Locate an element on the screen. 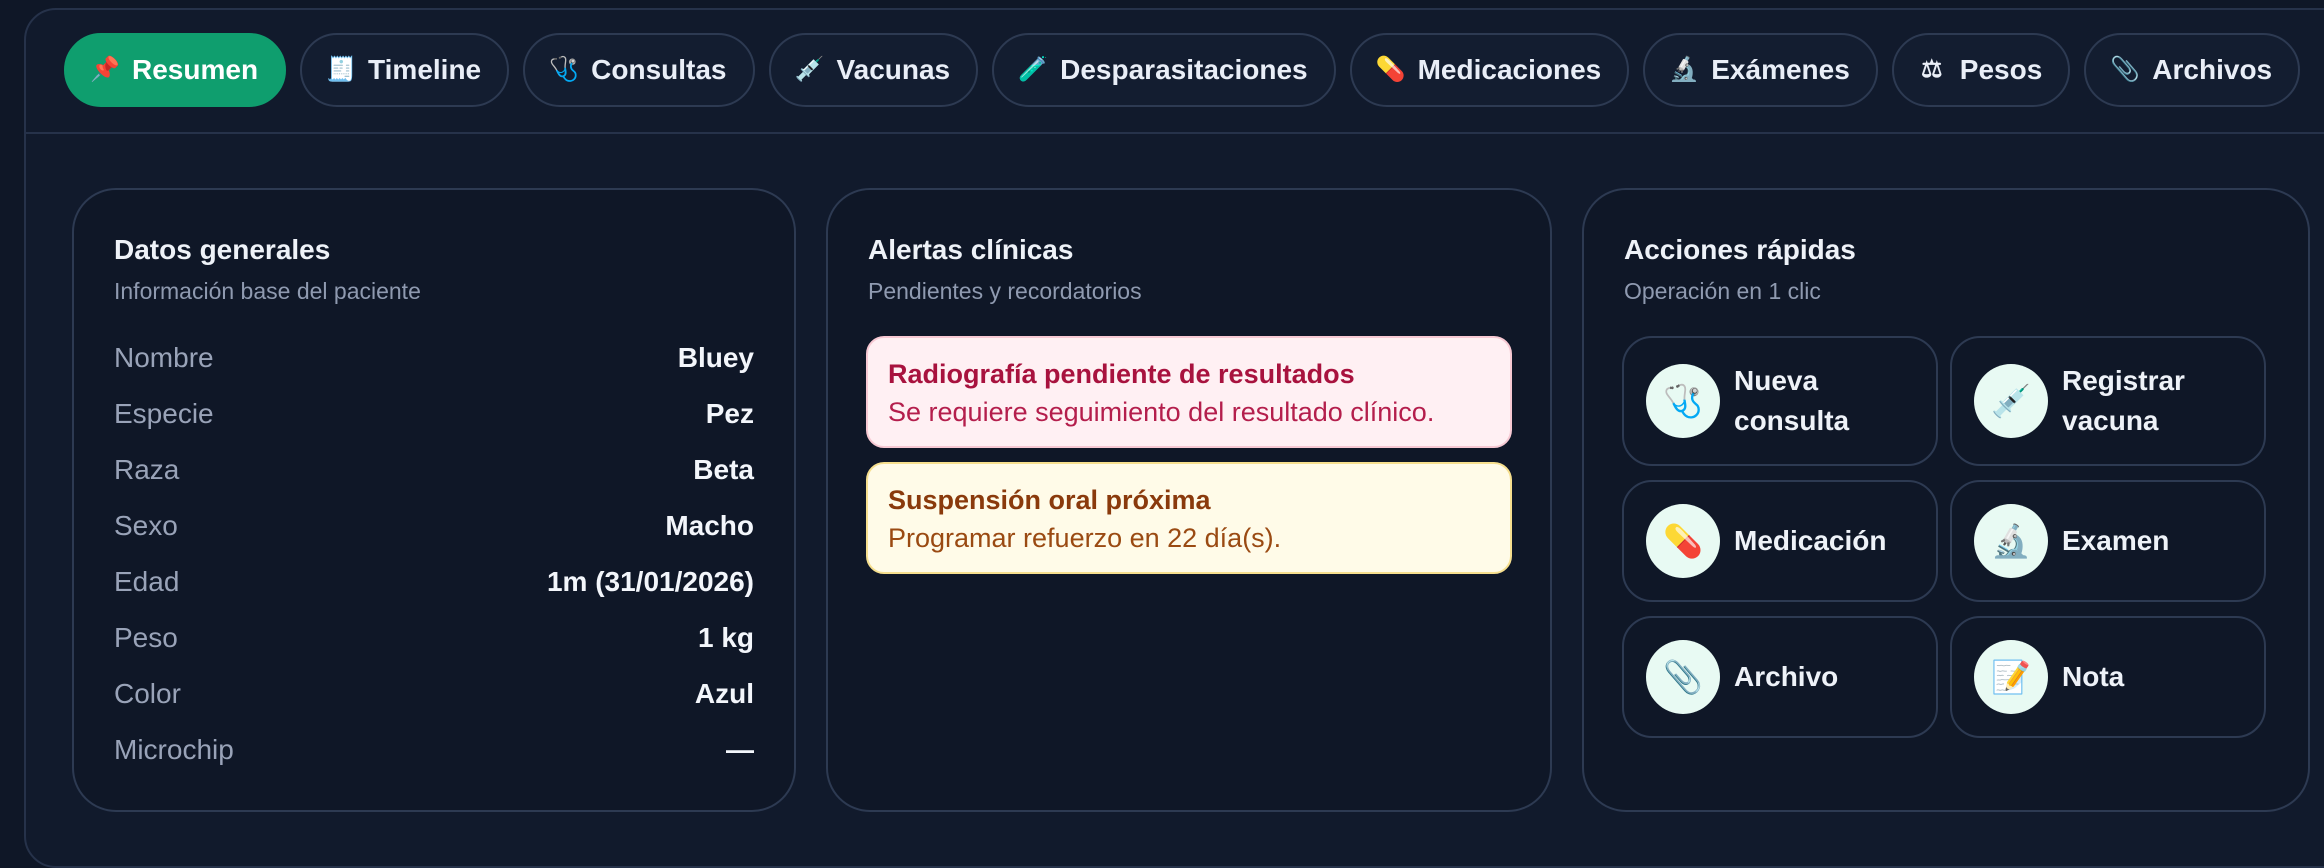 The width and height of the screenshot is (2324, 868). info-label: Raza is located at coordinates (147, 469).